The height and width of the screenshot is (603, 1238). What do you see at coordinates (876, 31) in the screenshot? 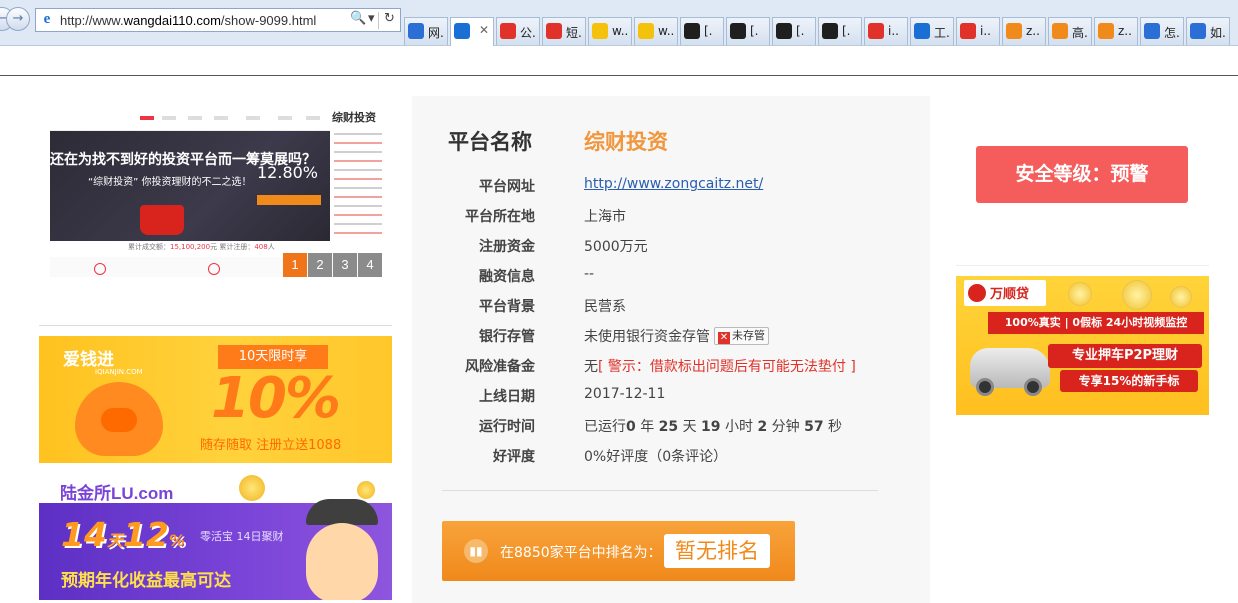
I see `s-circle-icon` at bounding box center [876, 31].